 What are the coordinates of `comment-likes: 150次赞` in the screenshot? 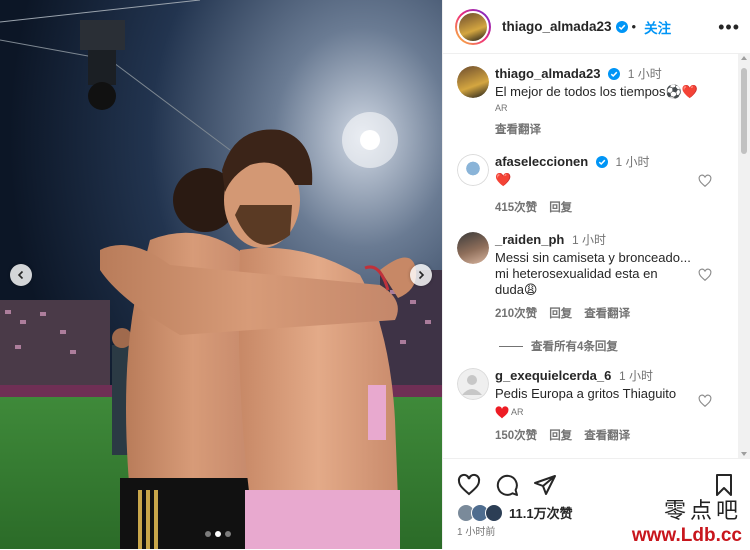 It's located at (516, 436).